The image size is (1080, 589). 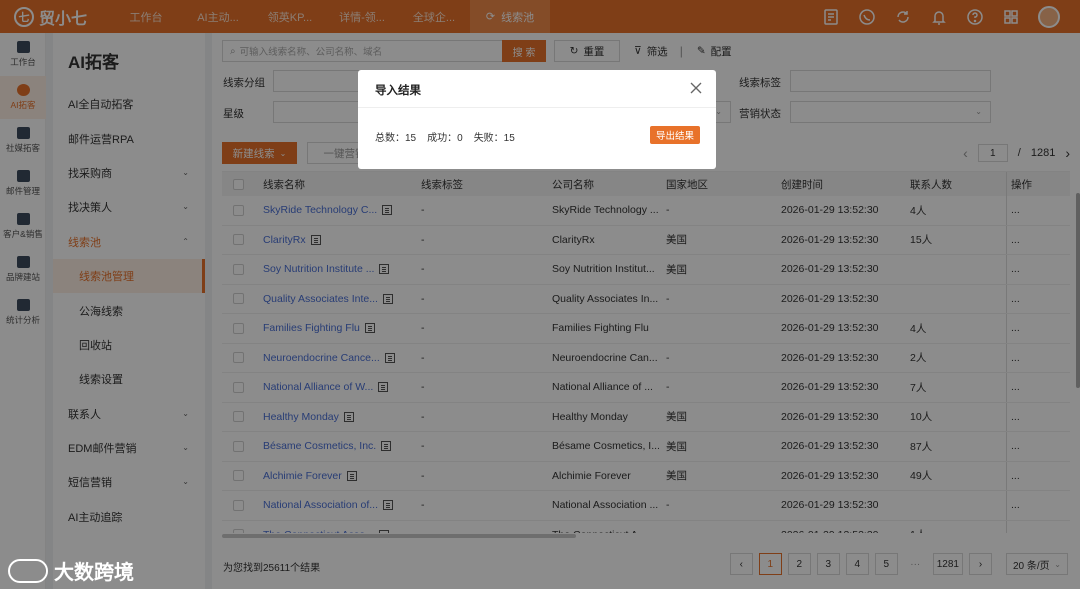 I want to click on export-result-button: 导出结果, so click(x=675, y=135).